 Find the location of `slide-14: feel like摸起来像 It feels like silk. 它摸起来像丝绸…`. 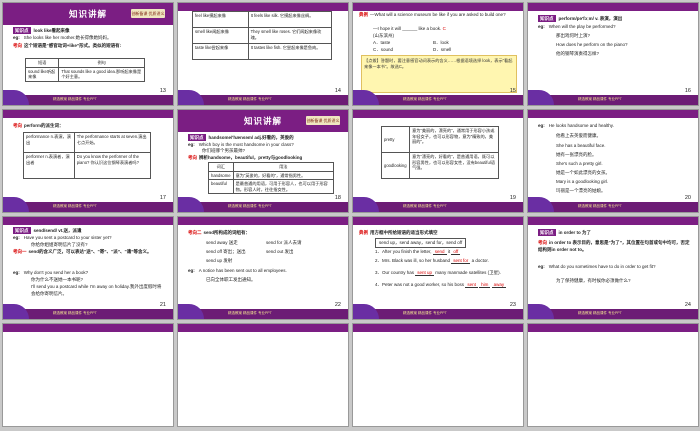

slide-14: feel like摸起来像 It feels like silk. 它摸起来像丝绸… is located at coordinates (263, 54).